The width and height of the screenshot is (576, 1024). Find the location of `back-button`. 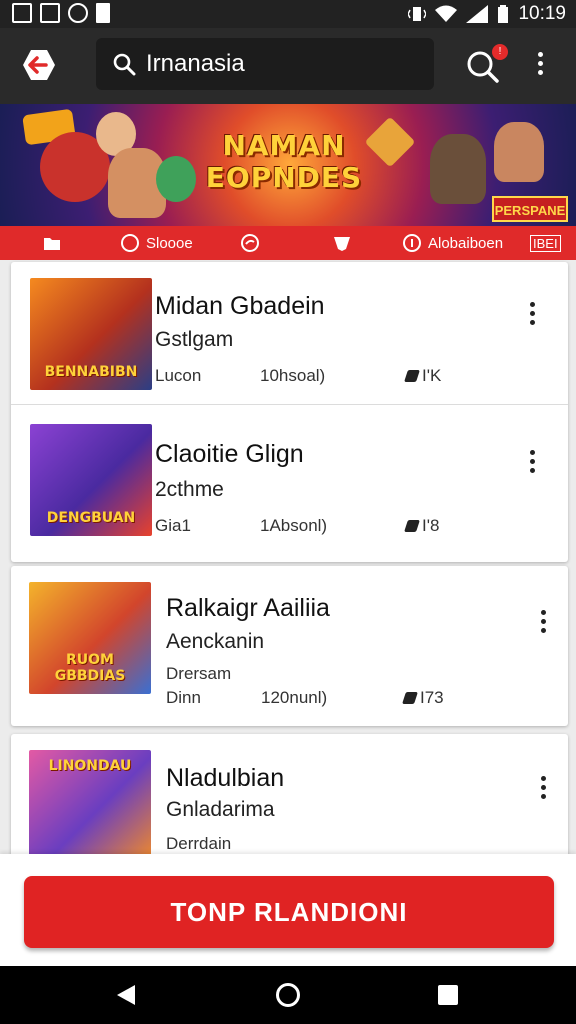

back-button is located at coordinates (39, 65).